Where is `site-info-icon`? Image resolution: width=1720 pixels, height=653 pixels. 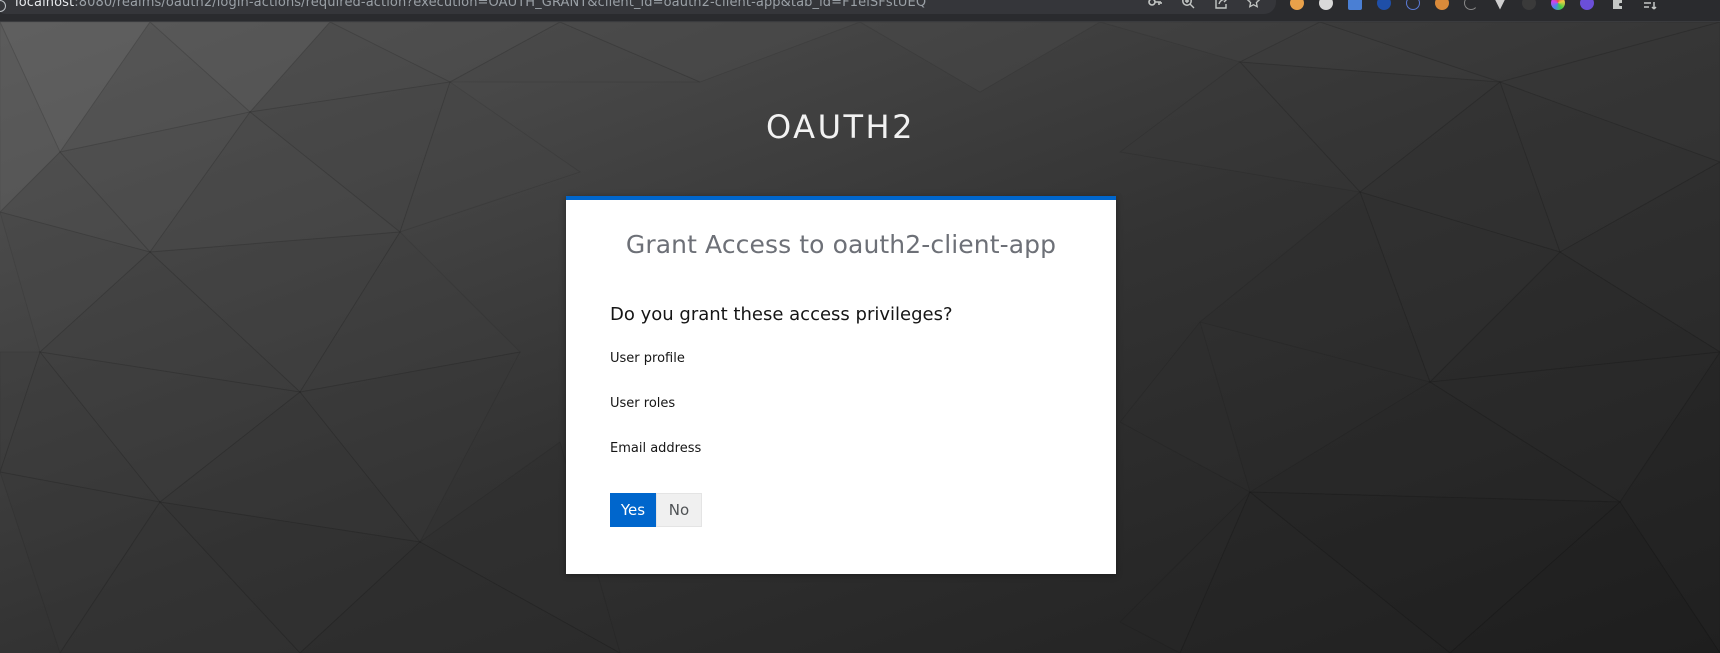 site-info-icon is located at coordinates (3, 6).